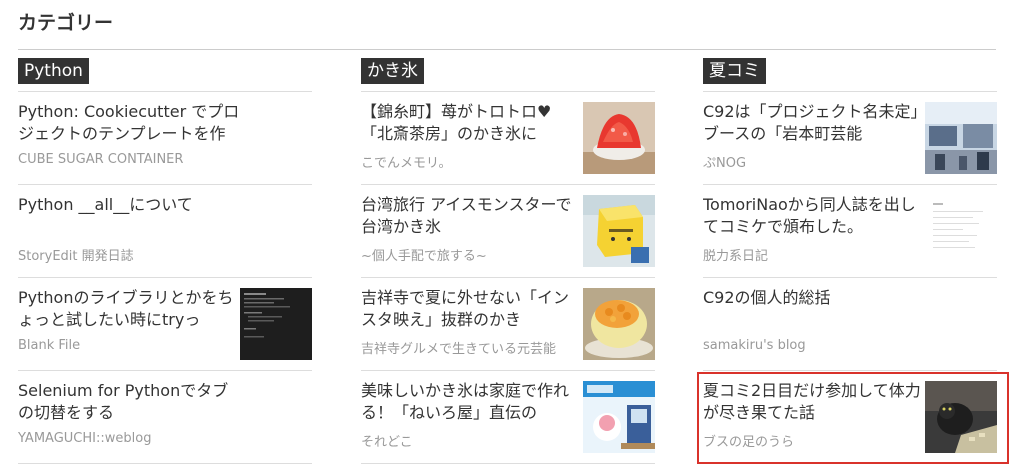 The image size is (1024, 472). I want to click on entry-title: TomoriNaoから同人誌を出してコミケで頒布した。, so click(814, 216).